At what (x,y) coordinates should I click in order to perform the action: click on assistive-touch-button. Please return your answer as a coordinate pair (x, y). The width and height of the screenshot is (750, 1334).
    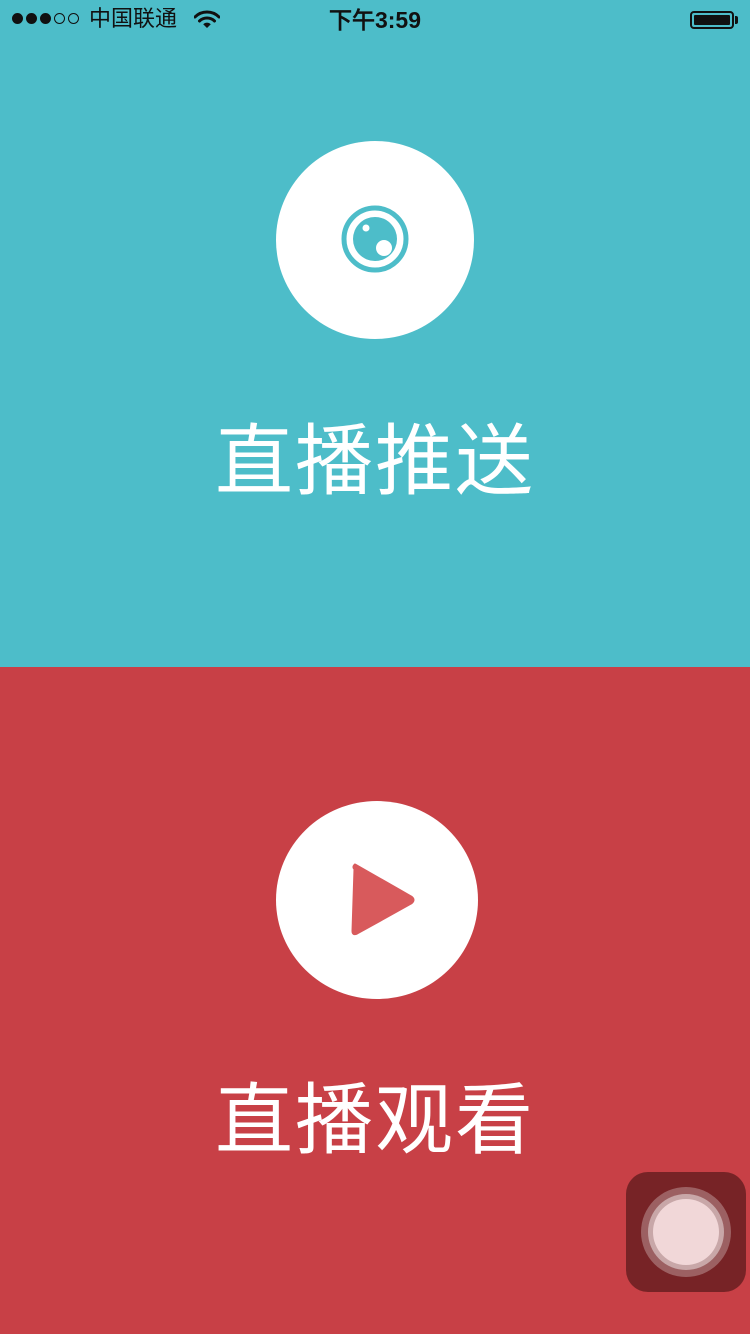
    Looking at the image, I should click on (686, 1232).